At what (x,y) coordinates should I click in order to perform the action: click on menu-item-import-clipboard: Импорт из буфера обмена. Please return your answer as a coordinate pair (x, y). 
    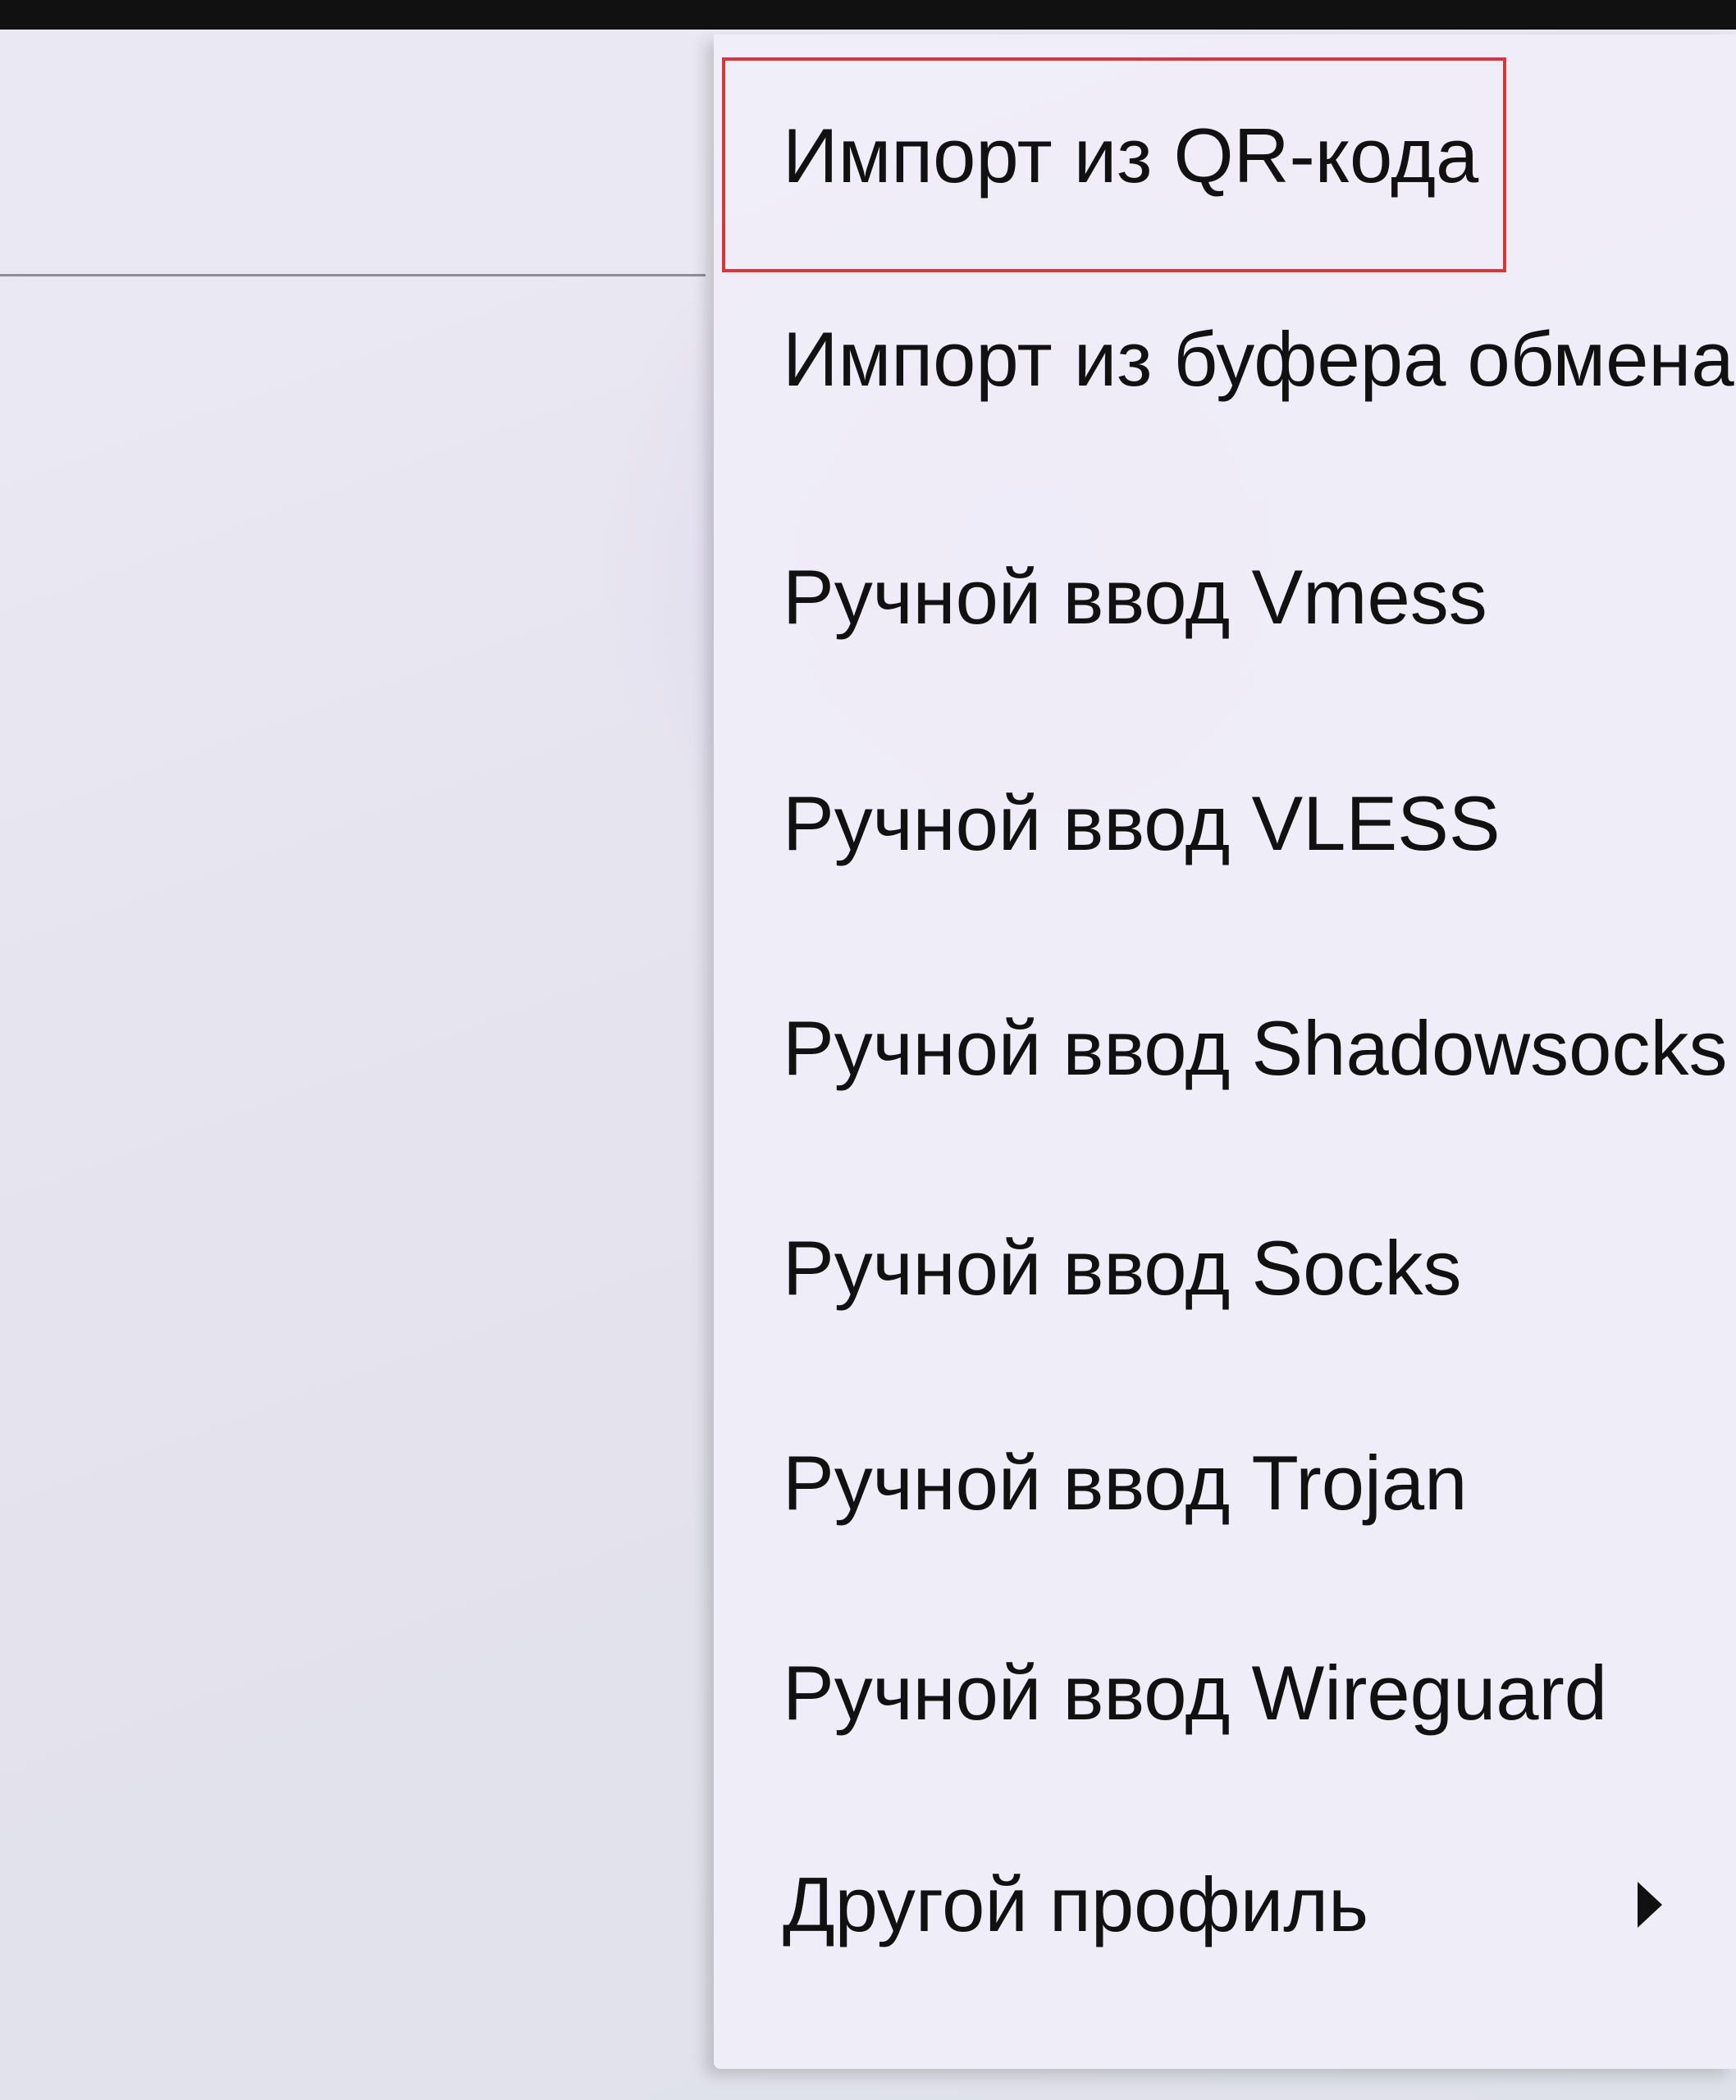
    Looking at the image, I should click on (1259, 359).